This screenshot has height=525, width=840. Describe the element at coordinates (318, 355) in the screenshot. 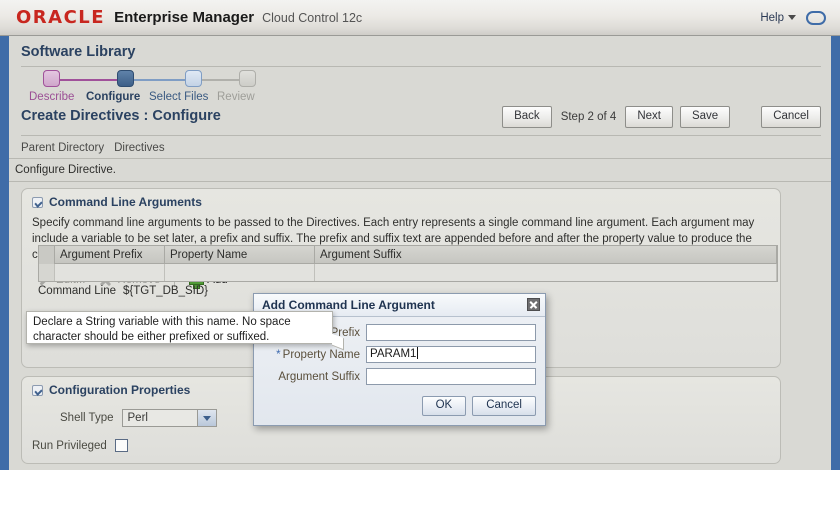

I see `property-name-label: * Property Name` at that location.